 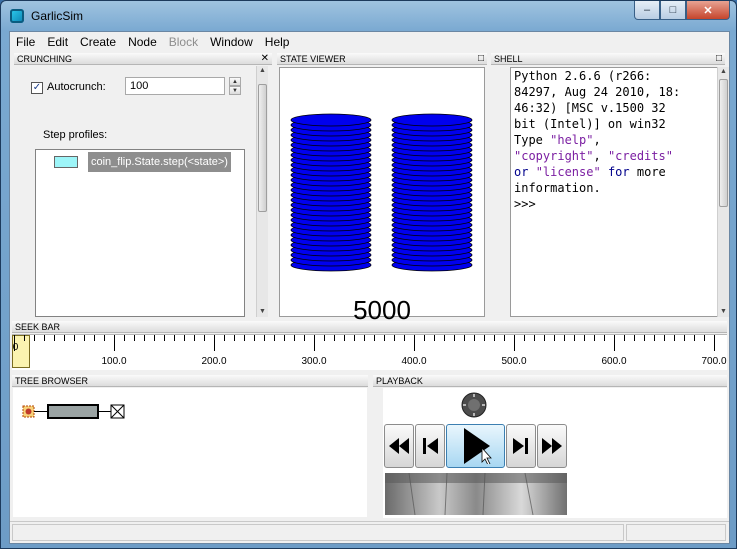 I want to click on scrub-wheel, so click(x=476, y=494).